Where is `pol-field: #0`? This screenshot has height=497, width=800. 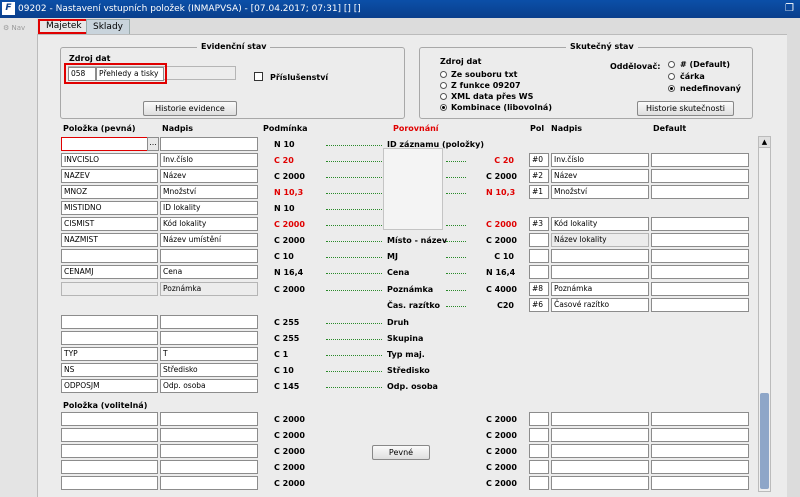 pol-field: #0 is located at coordinates (539, 160).